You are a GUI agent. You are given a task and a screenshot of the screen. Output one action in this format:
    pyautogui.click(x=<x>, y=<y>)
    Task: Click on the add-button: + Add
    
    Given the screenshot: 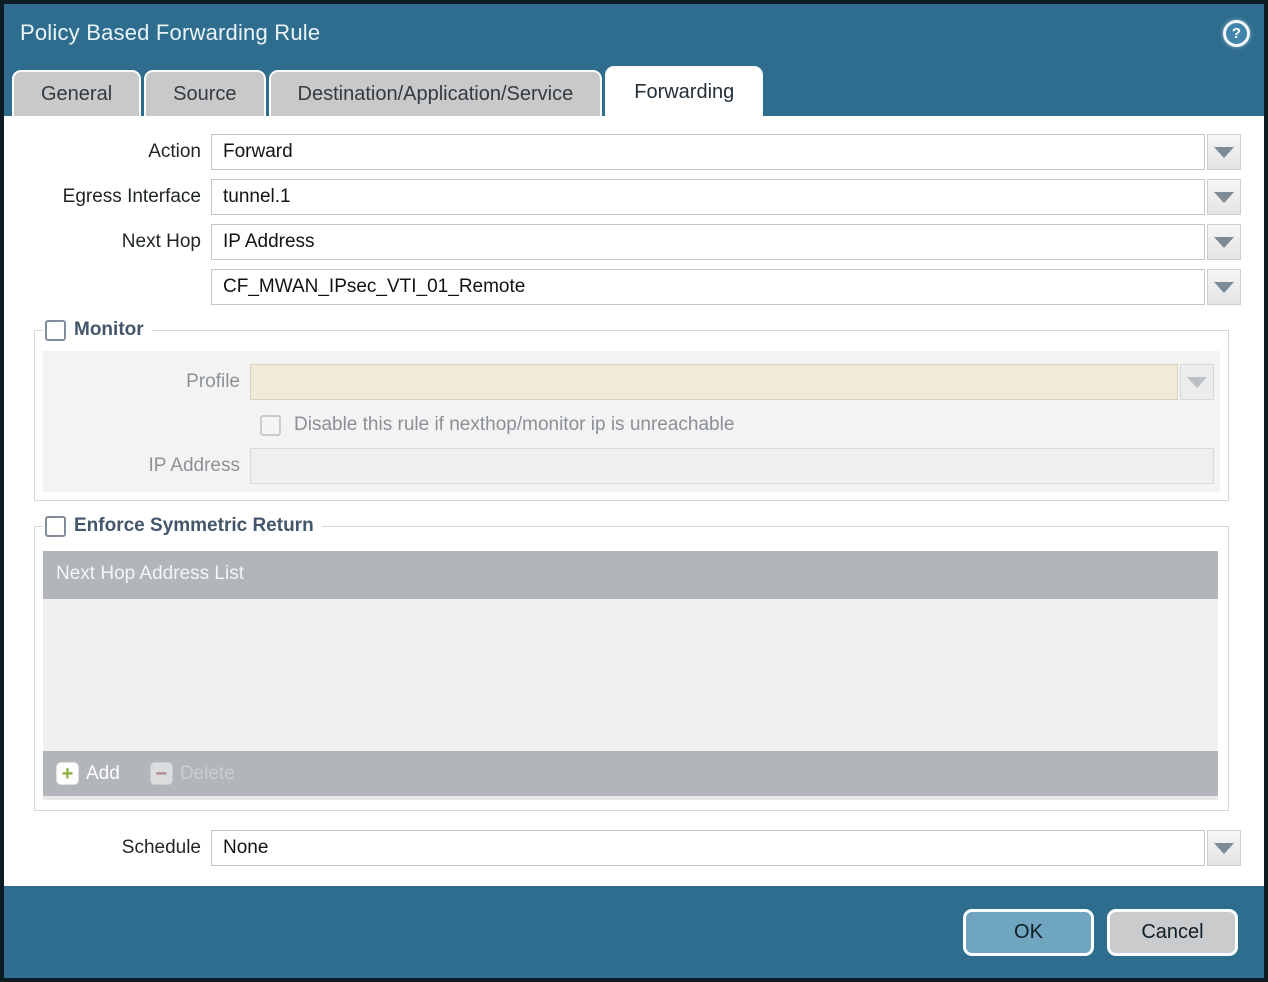 What is the action you would take?
    pyautogui.click(x=88, y=773)
    